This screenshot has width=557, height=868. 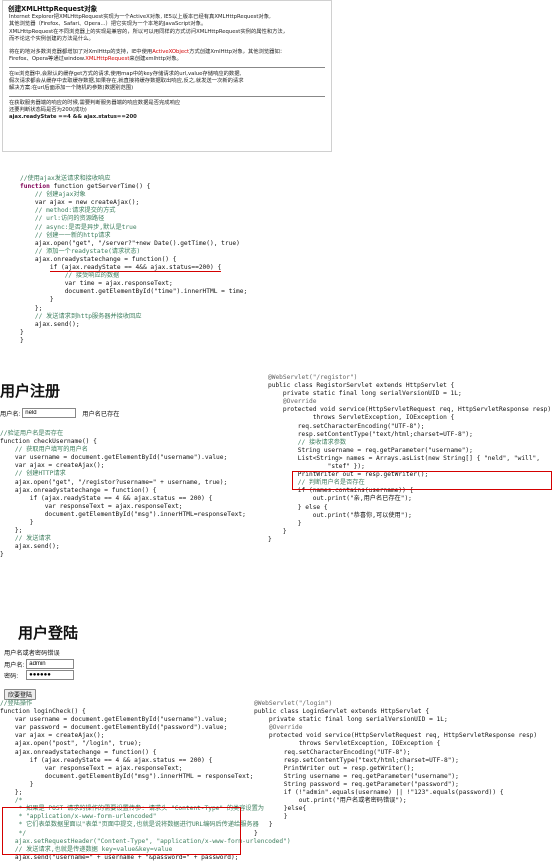 I want to click on code-line: "stef" });, so click(x=316, y=467).